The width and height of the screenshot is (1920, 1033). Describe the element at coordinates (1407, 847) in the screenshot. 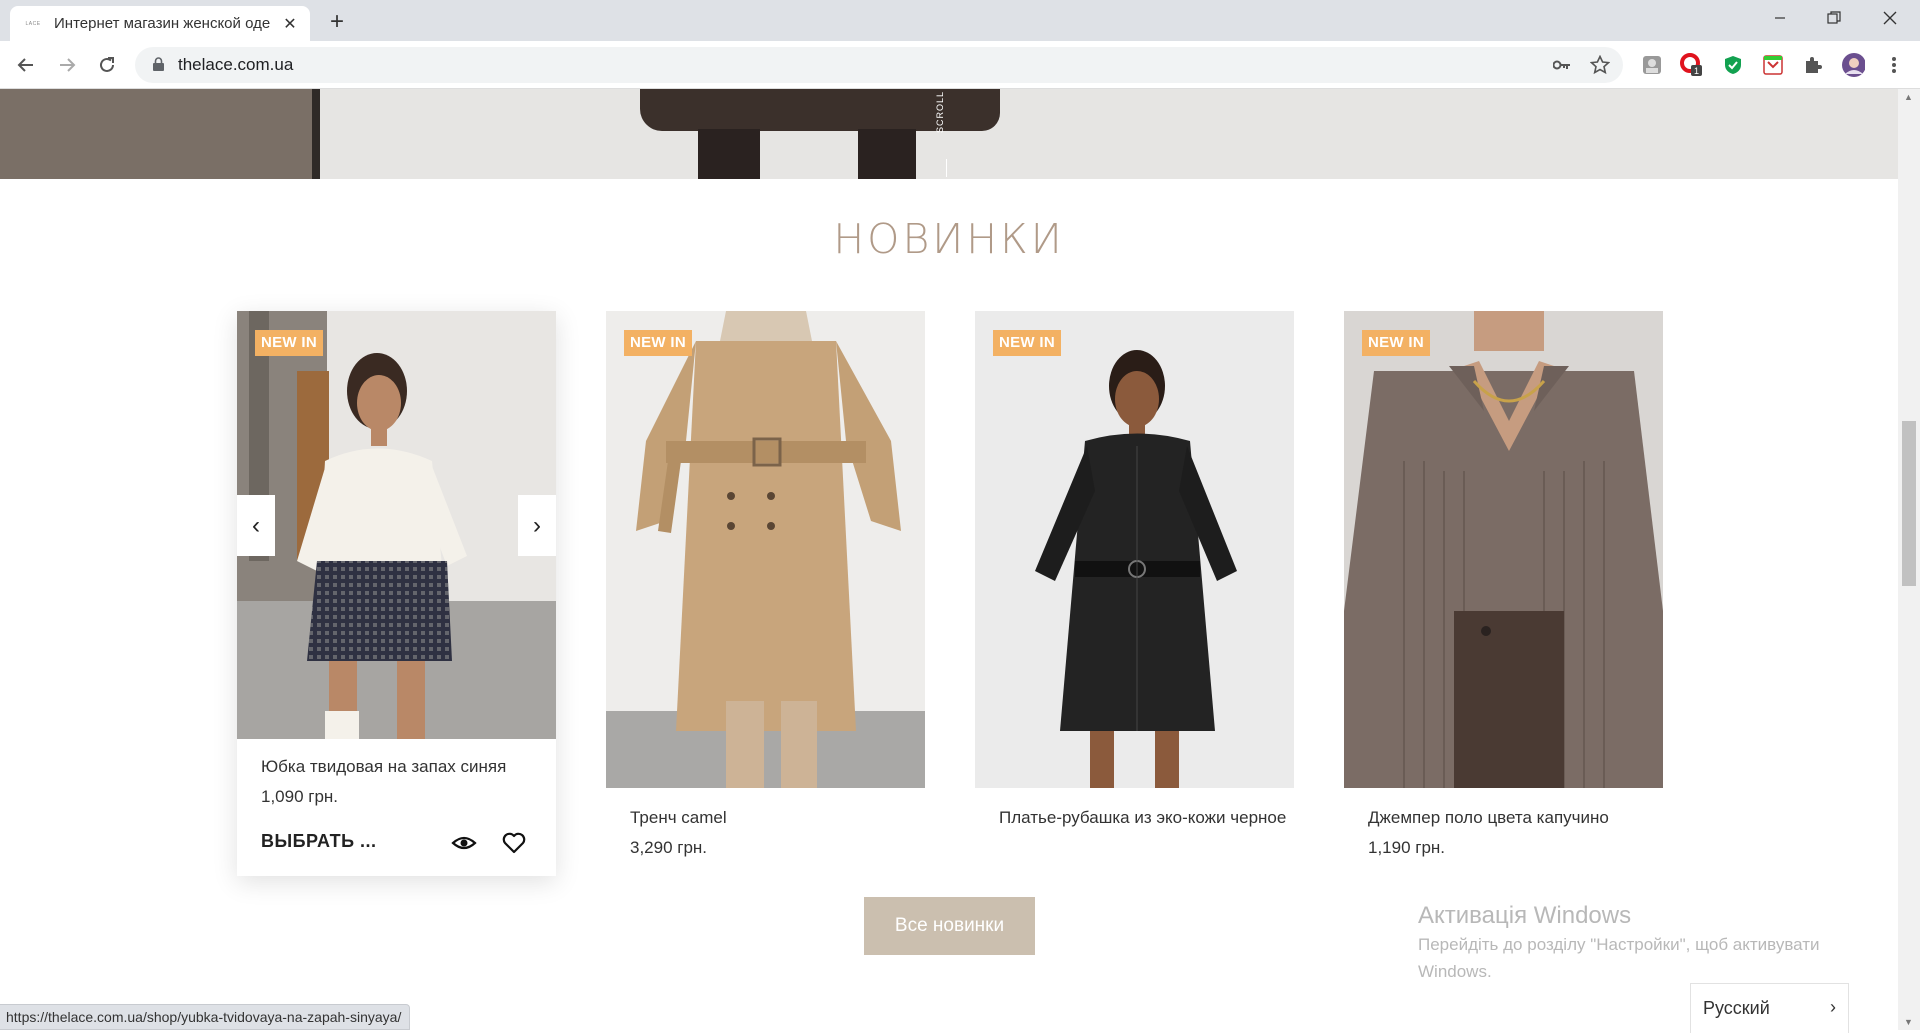

I see `product-price: 1,190 грн.` at that location.